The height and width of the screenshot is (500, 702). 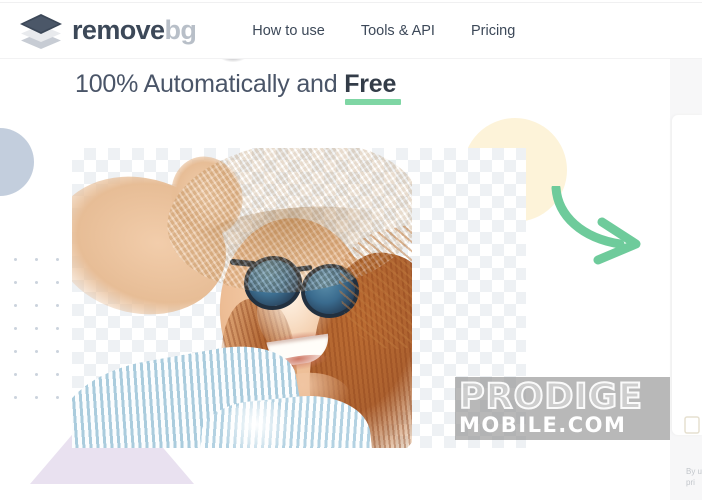 What do you see at coordinates (118, 30) in the screenshot?
I see `brand-primary-text: remove` at bounding box center [118, 30].